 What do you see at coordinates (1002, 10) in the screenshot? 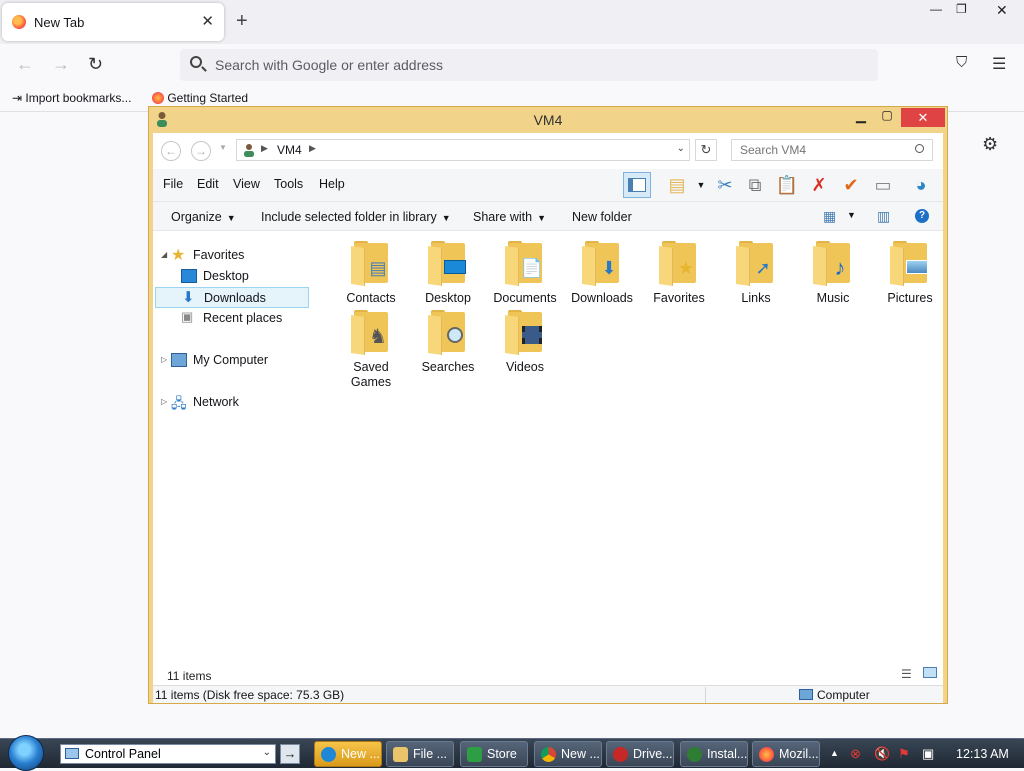
I see `close-window-icon: ✕` at bounding box center [1002, 10].